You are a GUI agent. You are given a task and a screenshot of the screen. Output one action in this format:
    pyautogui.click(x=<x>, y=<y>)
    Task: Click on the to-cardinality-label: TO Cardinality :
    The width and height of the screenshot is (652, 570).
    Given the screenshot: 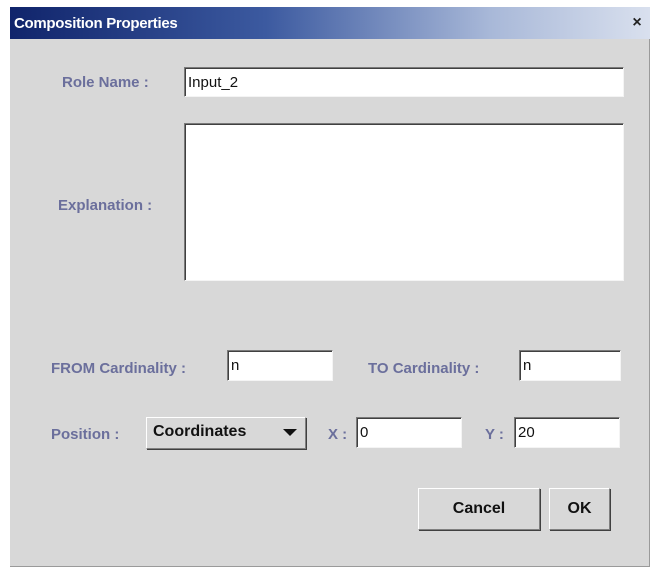 What is the action you would take?
    pyautogui.click(x=424, y=368)
    